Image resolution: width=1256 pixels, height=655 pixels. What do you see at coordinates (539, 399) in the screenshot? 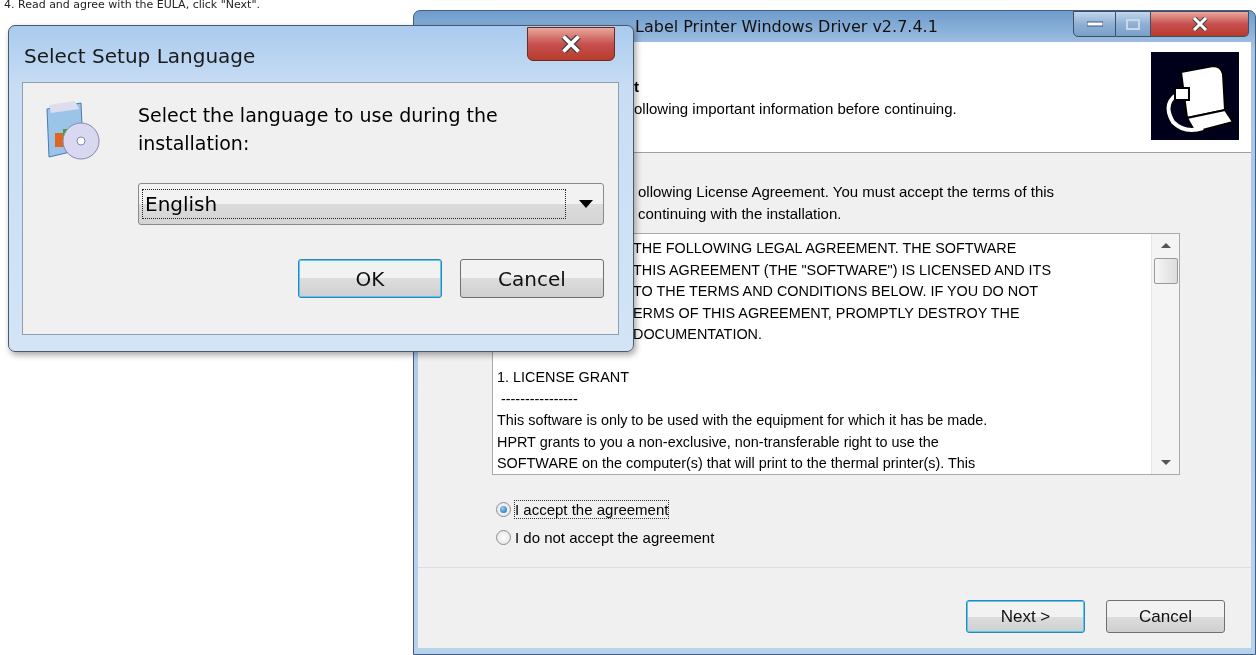
I see `license-line: ----------------` at bounding box center [539, 399].